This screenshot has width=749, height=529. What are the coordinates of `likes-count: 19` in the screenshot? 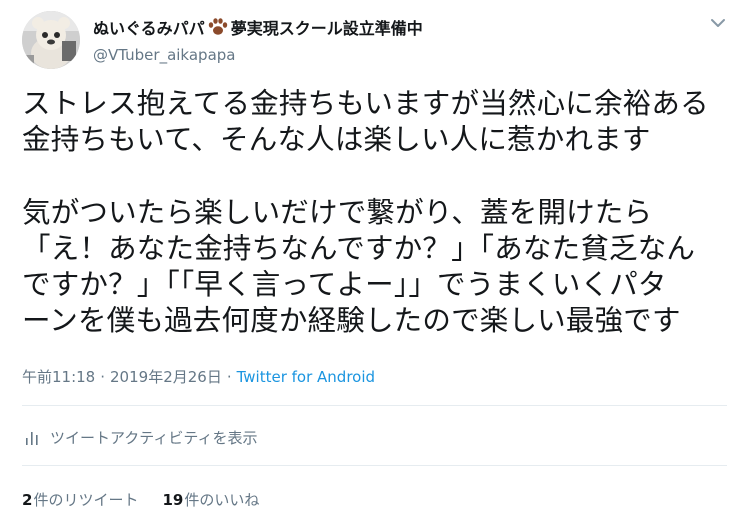 It's located at (173, 499).